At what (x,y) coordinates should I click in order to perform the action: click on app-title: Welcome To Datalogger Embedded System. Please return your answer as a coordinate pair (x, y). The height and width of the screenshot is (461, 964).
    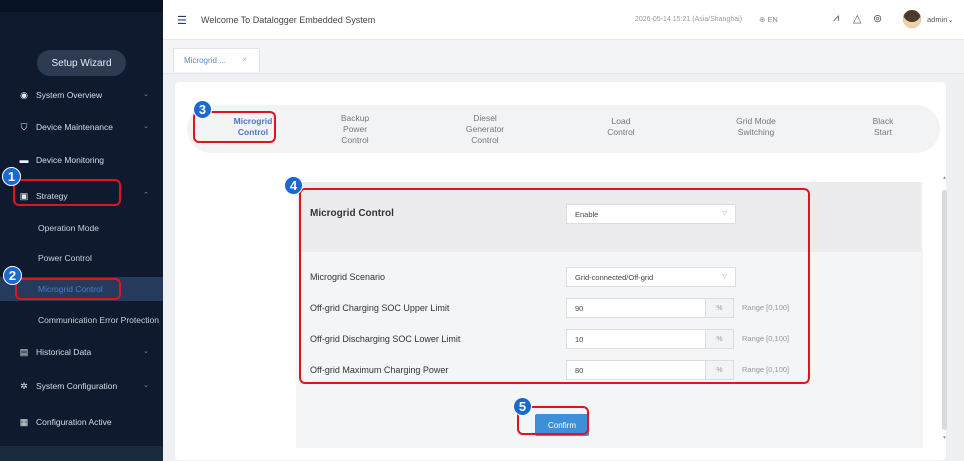
    Looking at the image, I should click on (288, 20).